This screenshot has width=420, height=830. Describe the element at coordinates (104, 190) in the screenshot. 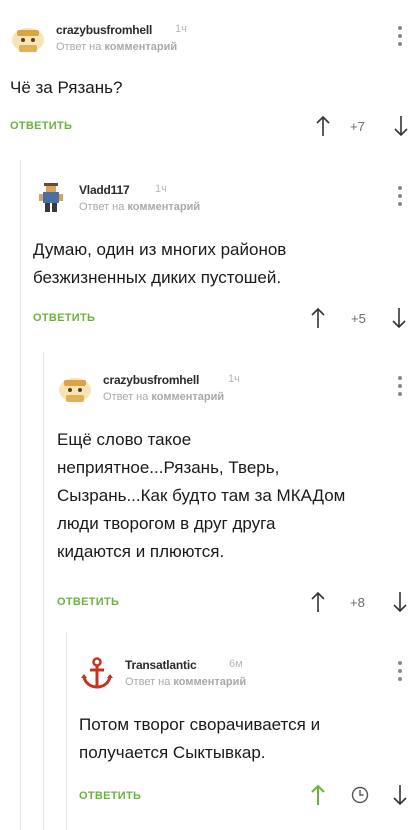

I see `username: Vladd117` at that location.